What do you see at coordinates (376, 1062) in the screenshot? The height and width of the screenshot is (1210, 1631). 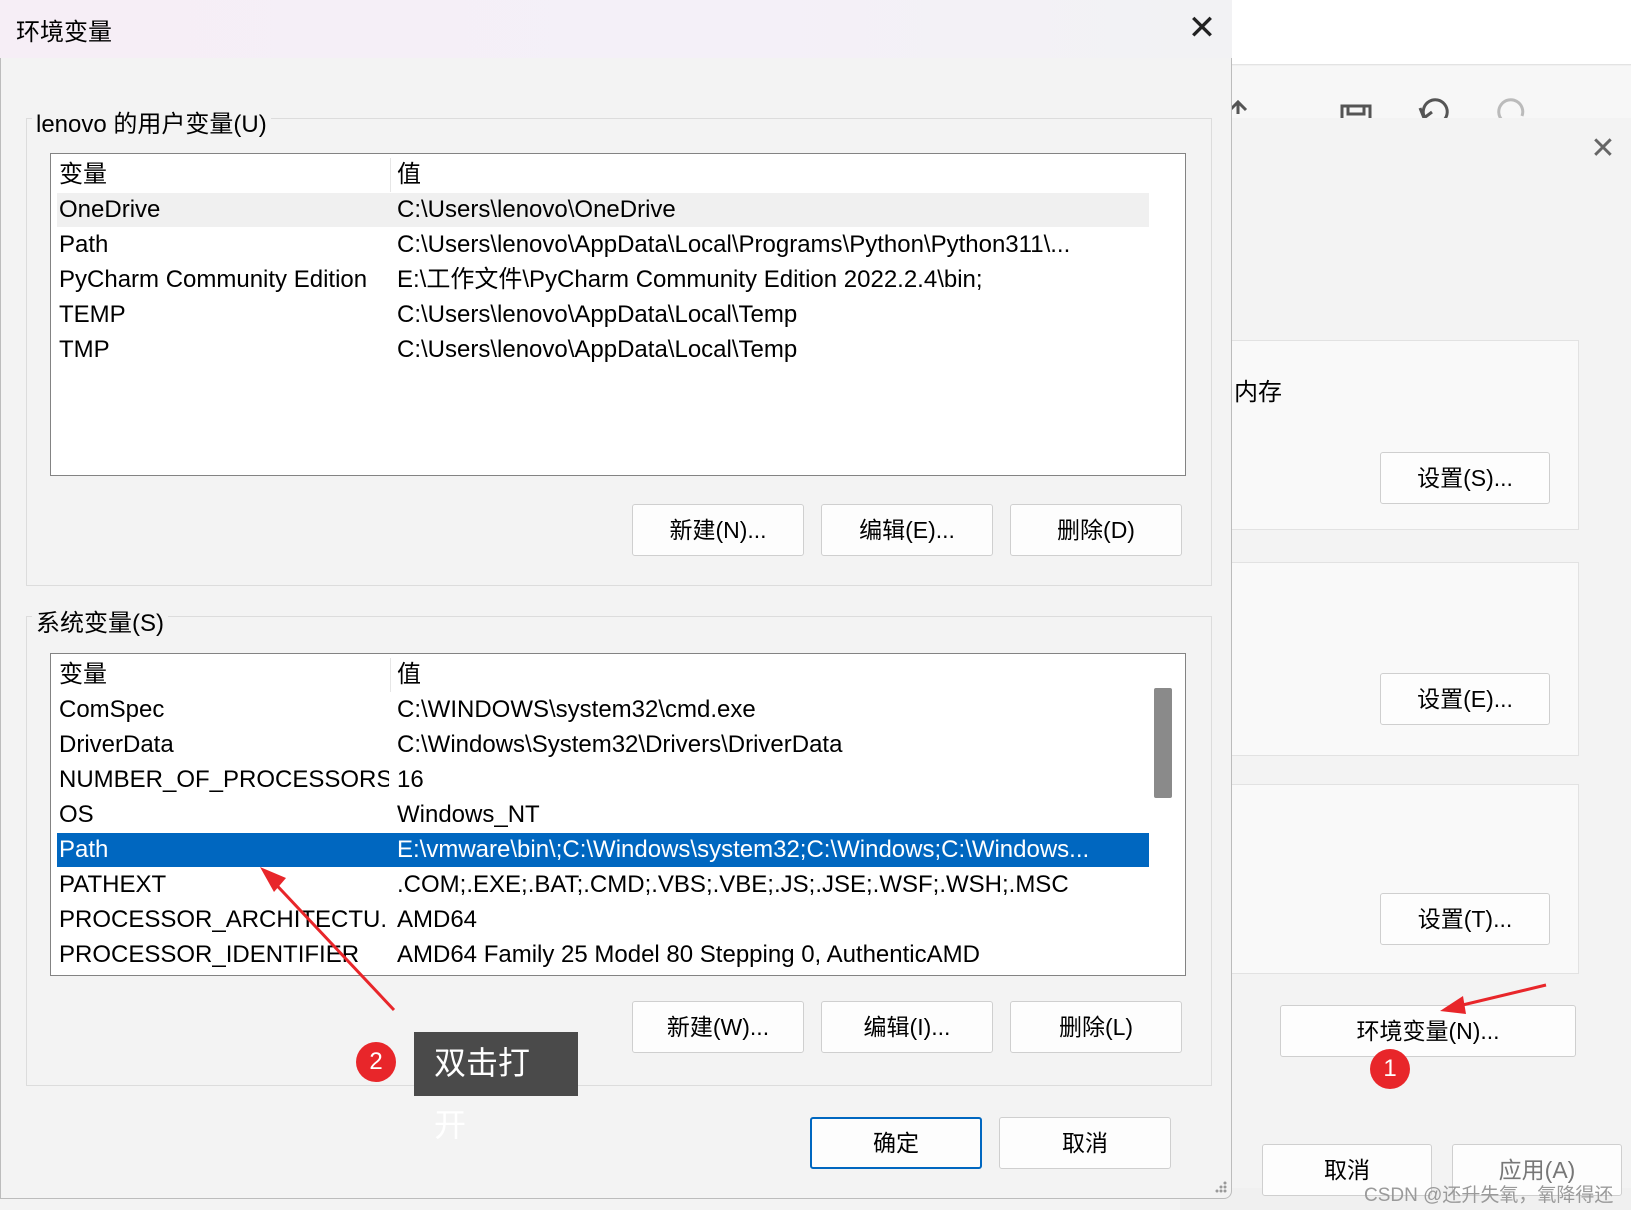 I see `step-2-badge: 2` at bounding box center [376, 1062].